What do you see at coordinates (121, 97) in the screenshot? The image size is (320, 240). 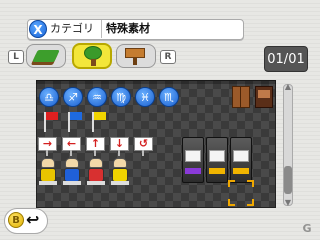 I see `zodiac-virgo-icon: ♍` at bounding box center [121, 97].